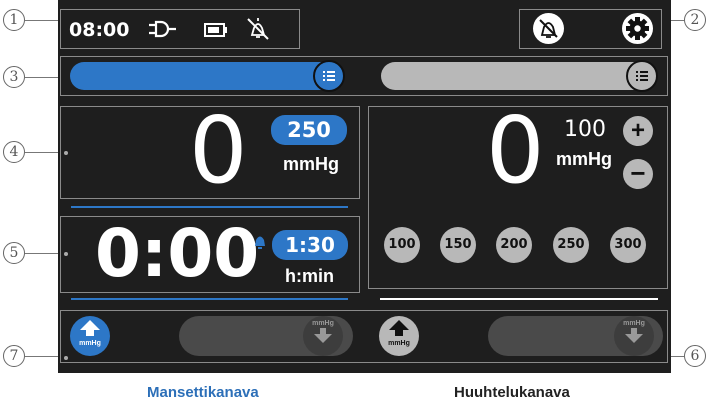 The image size is (707, 407). What do you see at coordinates (209, 207) in the screenshot?
I see `cuff-pressure-divider` at bounding box center [209, 207].